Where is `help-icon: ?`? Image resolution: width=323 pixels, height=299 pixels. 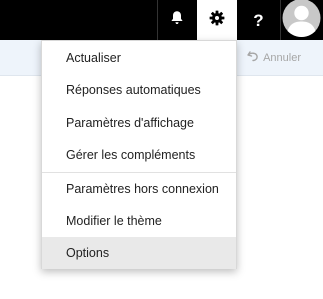 help-icon: ? is located at coordinates (258, 20).